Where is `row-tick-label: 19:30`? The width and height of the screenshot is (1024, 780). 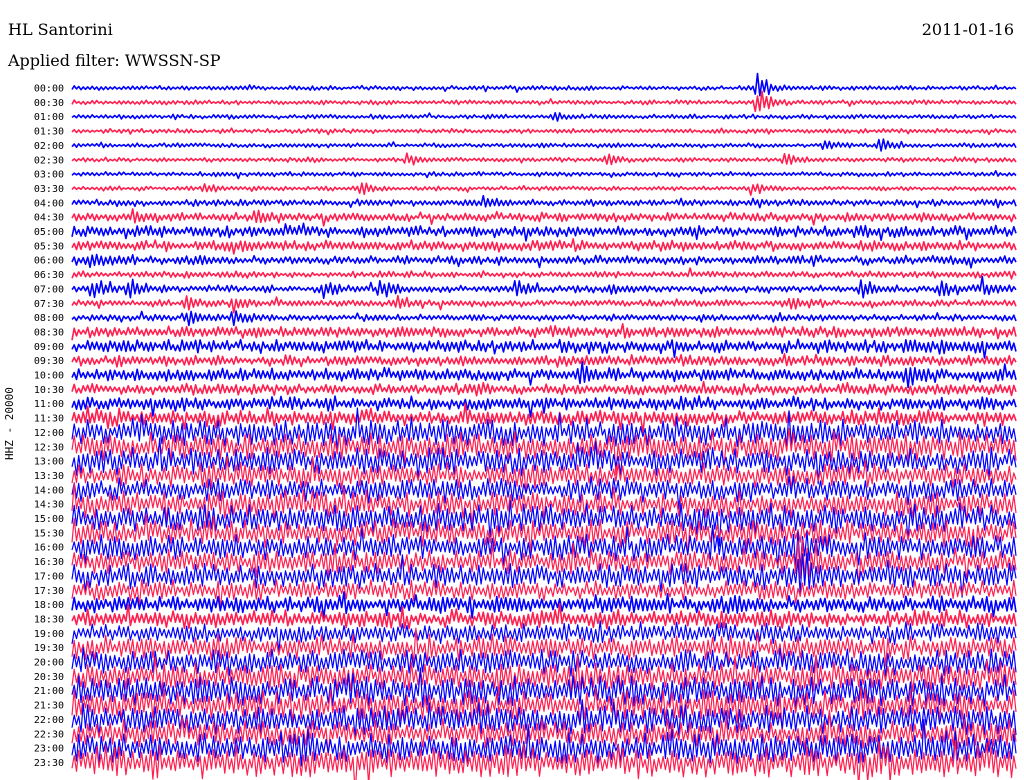
row-tick-label: 19:30 is located at coordinates (49, 648).